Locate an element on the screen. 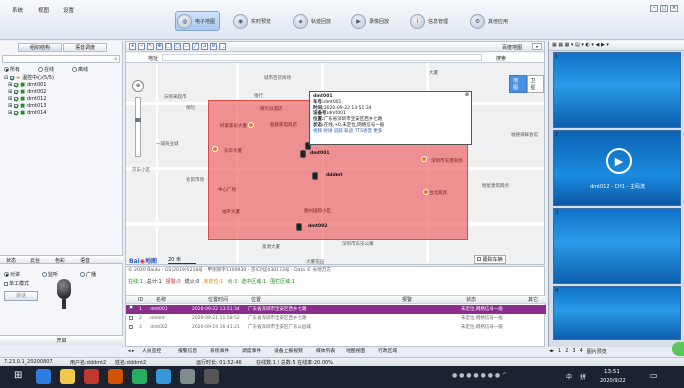  tab-admin-region: 行政区域 is located at coordinates (387, 352).